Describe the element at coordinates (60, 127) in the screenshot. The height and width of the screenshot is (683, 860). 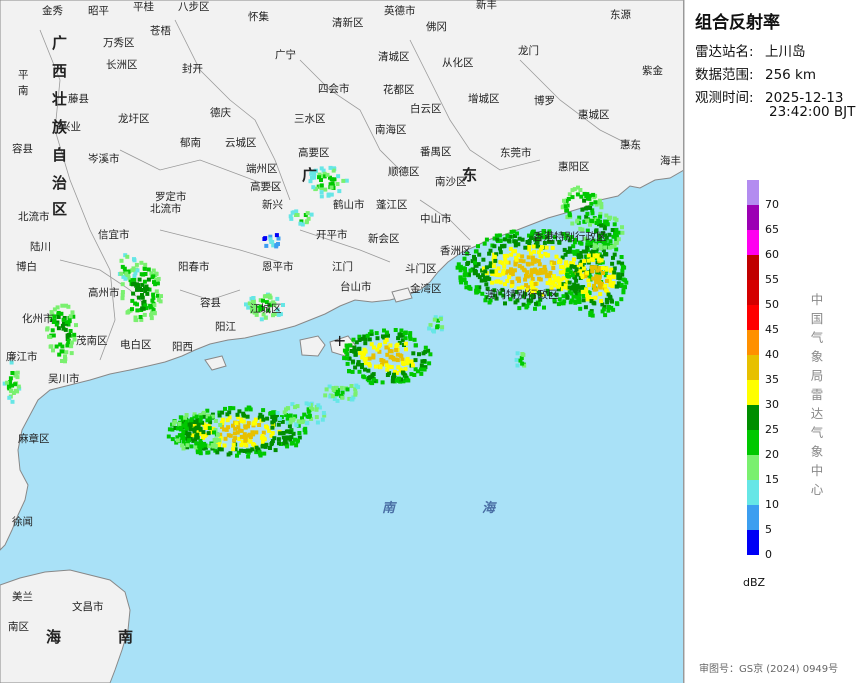
I see `region-label-char: 族` at that location.